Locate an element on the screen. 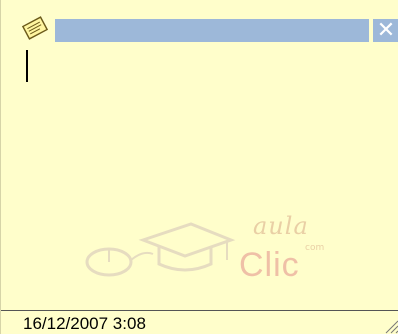 Image resolution: width=398 pixels, height=334 pixels. watermark-com-text: com is located at coordinates (315, 248).